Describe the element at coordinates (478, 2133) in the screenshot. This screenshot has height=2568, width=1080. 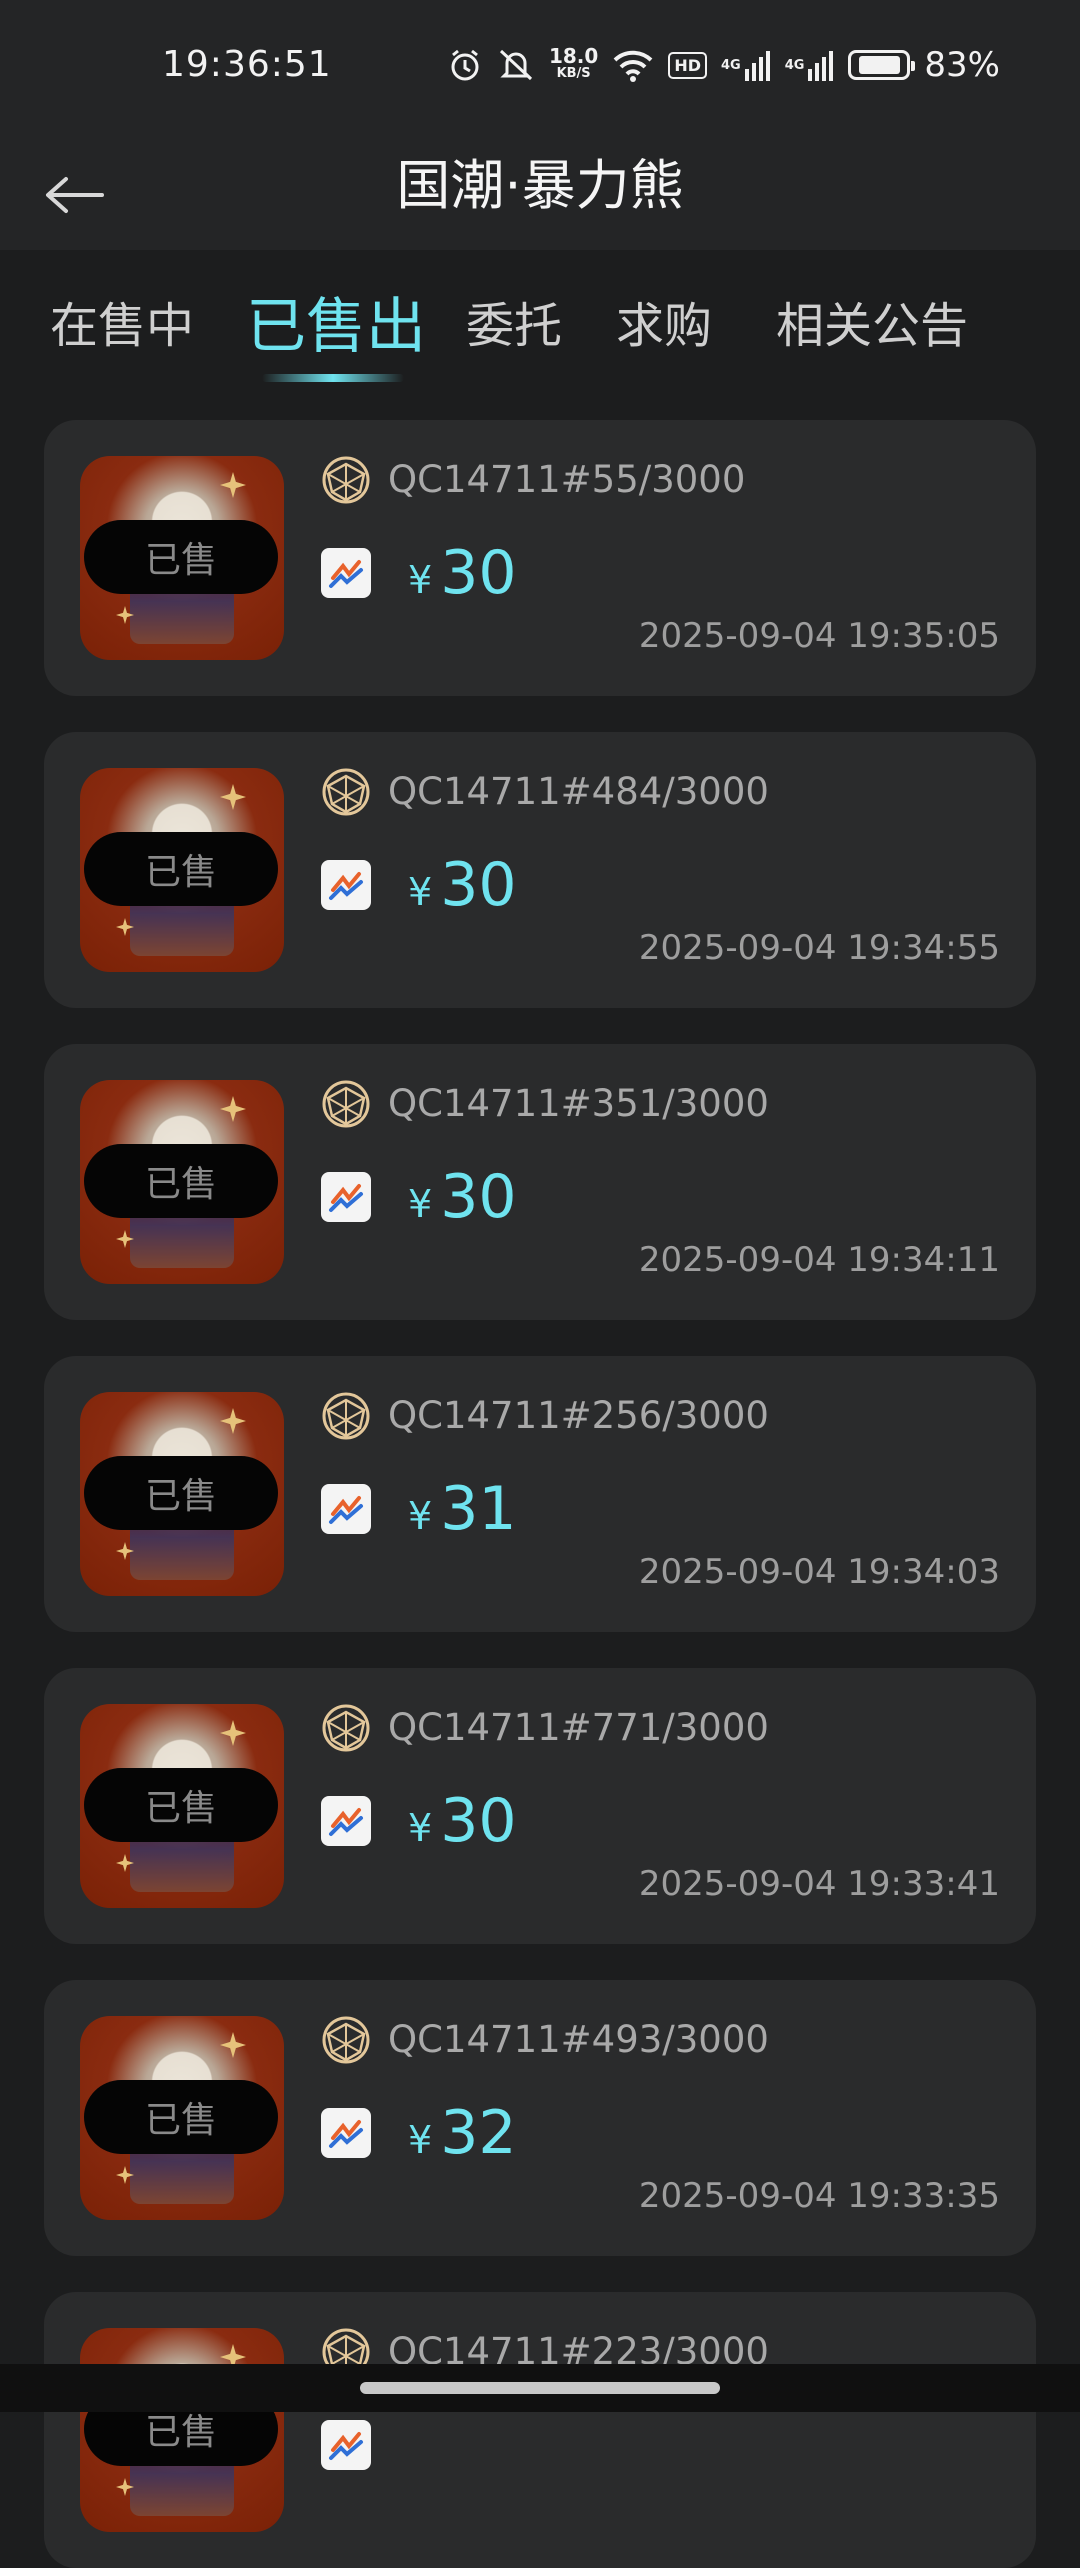
I see `price-value: 32` at that location.